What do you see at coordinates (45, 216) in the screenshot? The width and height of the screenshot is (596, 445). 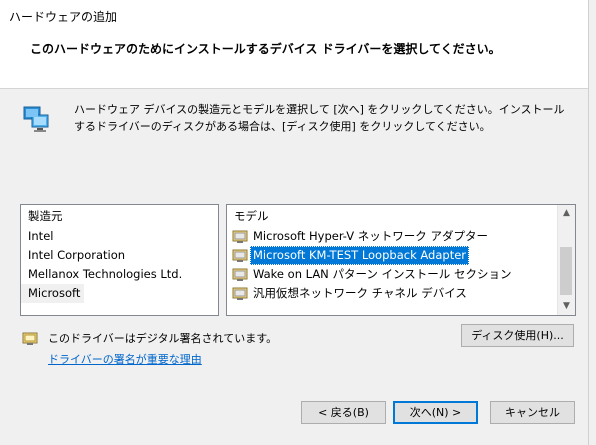 I see `manufacturer-list-header: 製造元` at bounding box center [45, 216].